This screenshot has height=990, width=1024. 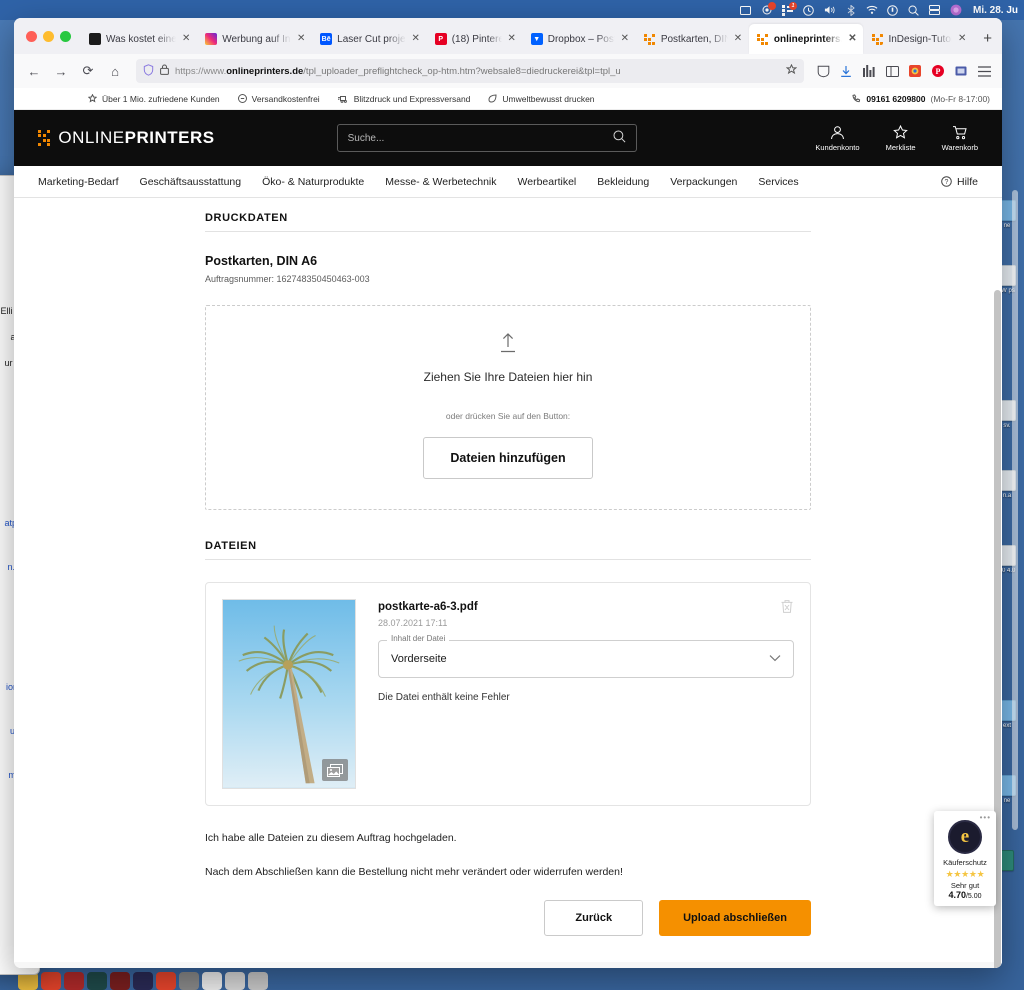 What do you see at coordinates (623, 182) in the screenshot?
I see `nav-item-bekleidung: Bekleidung` at bounding box center [623, 182].